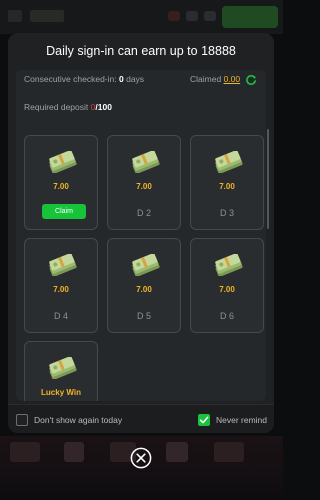 Image resolution: width=320 pixels, height=500 pixels. Describe the element at coordinates (141, 51) in the screenshot. I see `modal-title: Daily sign-in can earn up to 18888` at that location.